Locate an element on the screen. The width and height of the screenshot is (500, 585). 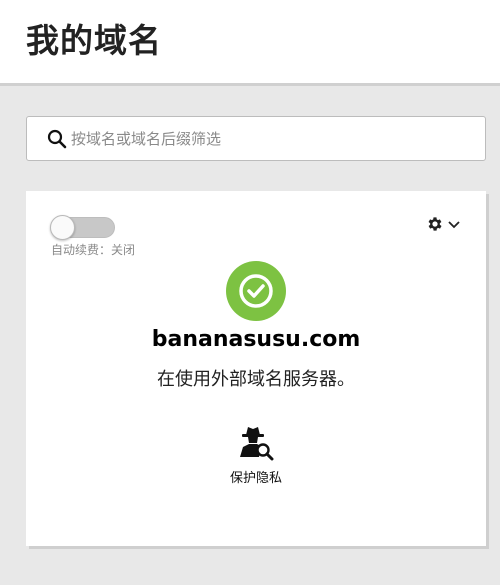
privacy-protection-label: 保护隐私 is located at coordinates (255, 478).